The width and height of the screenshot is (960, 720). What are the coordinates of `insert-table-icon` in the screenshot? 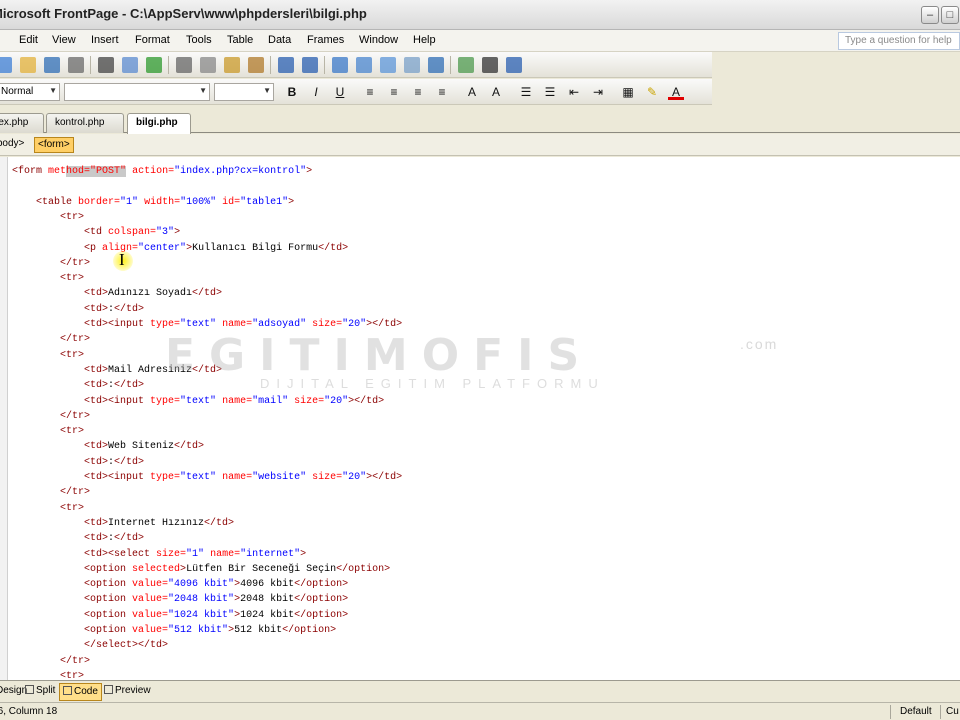 It's located at (364, 65).